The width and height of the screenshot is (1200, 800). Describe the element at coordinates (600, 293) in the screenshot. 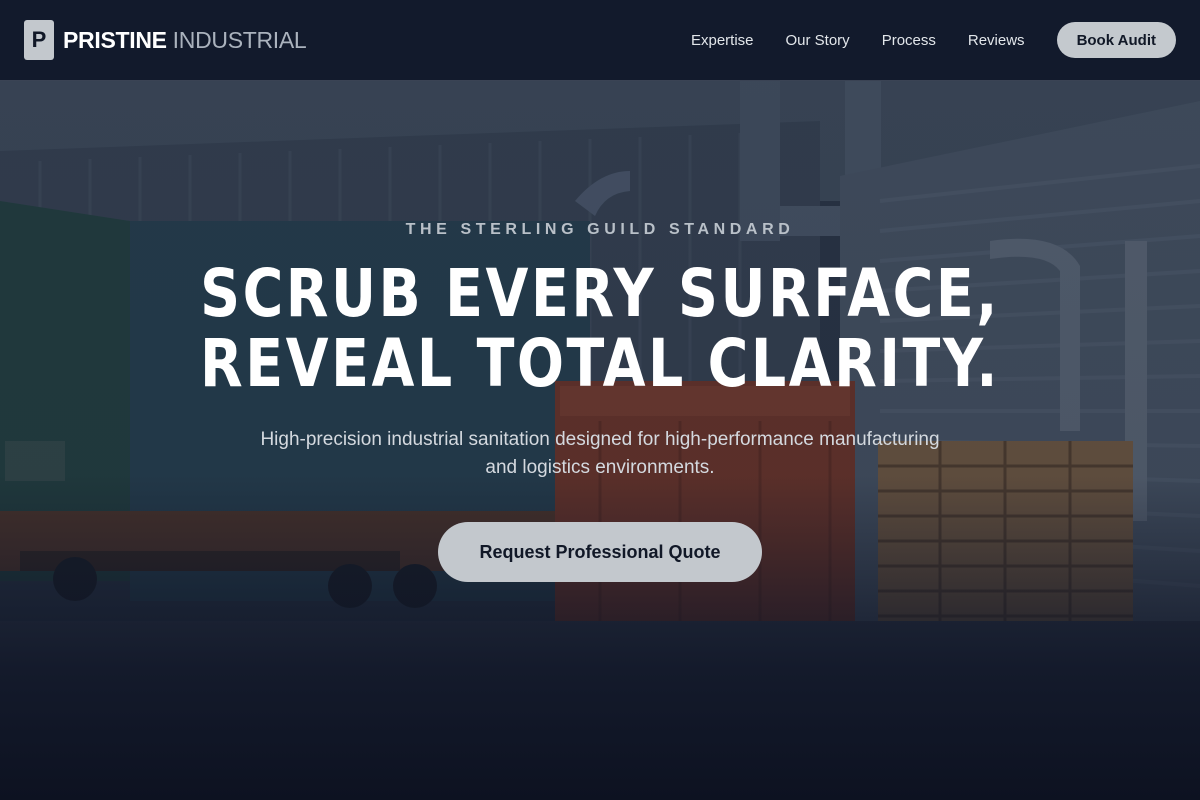

I see `headline-line-1: SCRUB EVERY SURFACE,` at that location.